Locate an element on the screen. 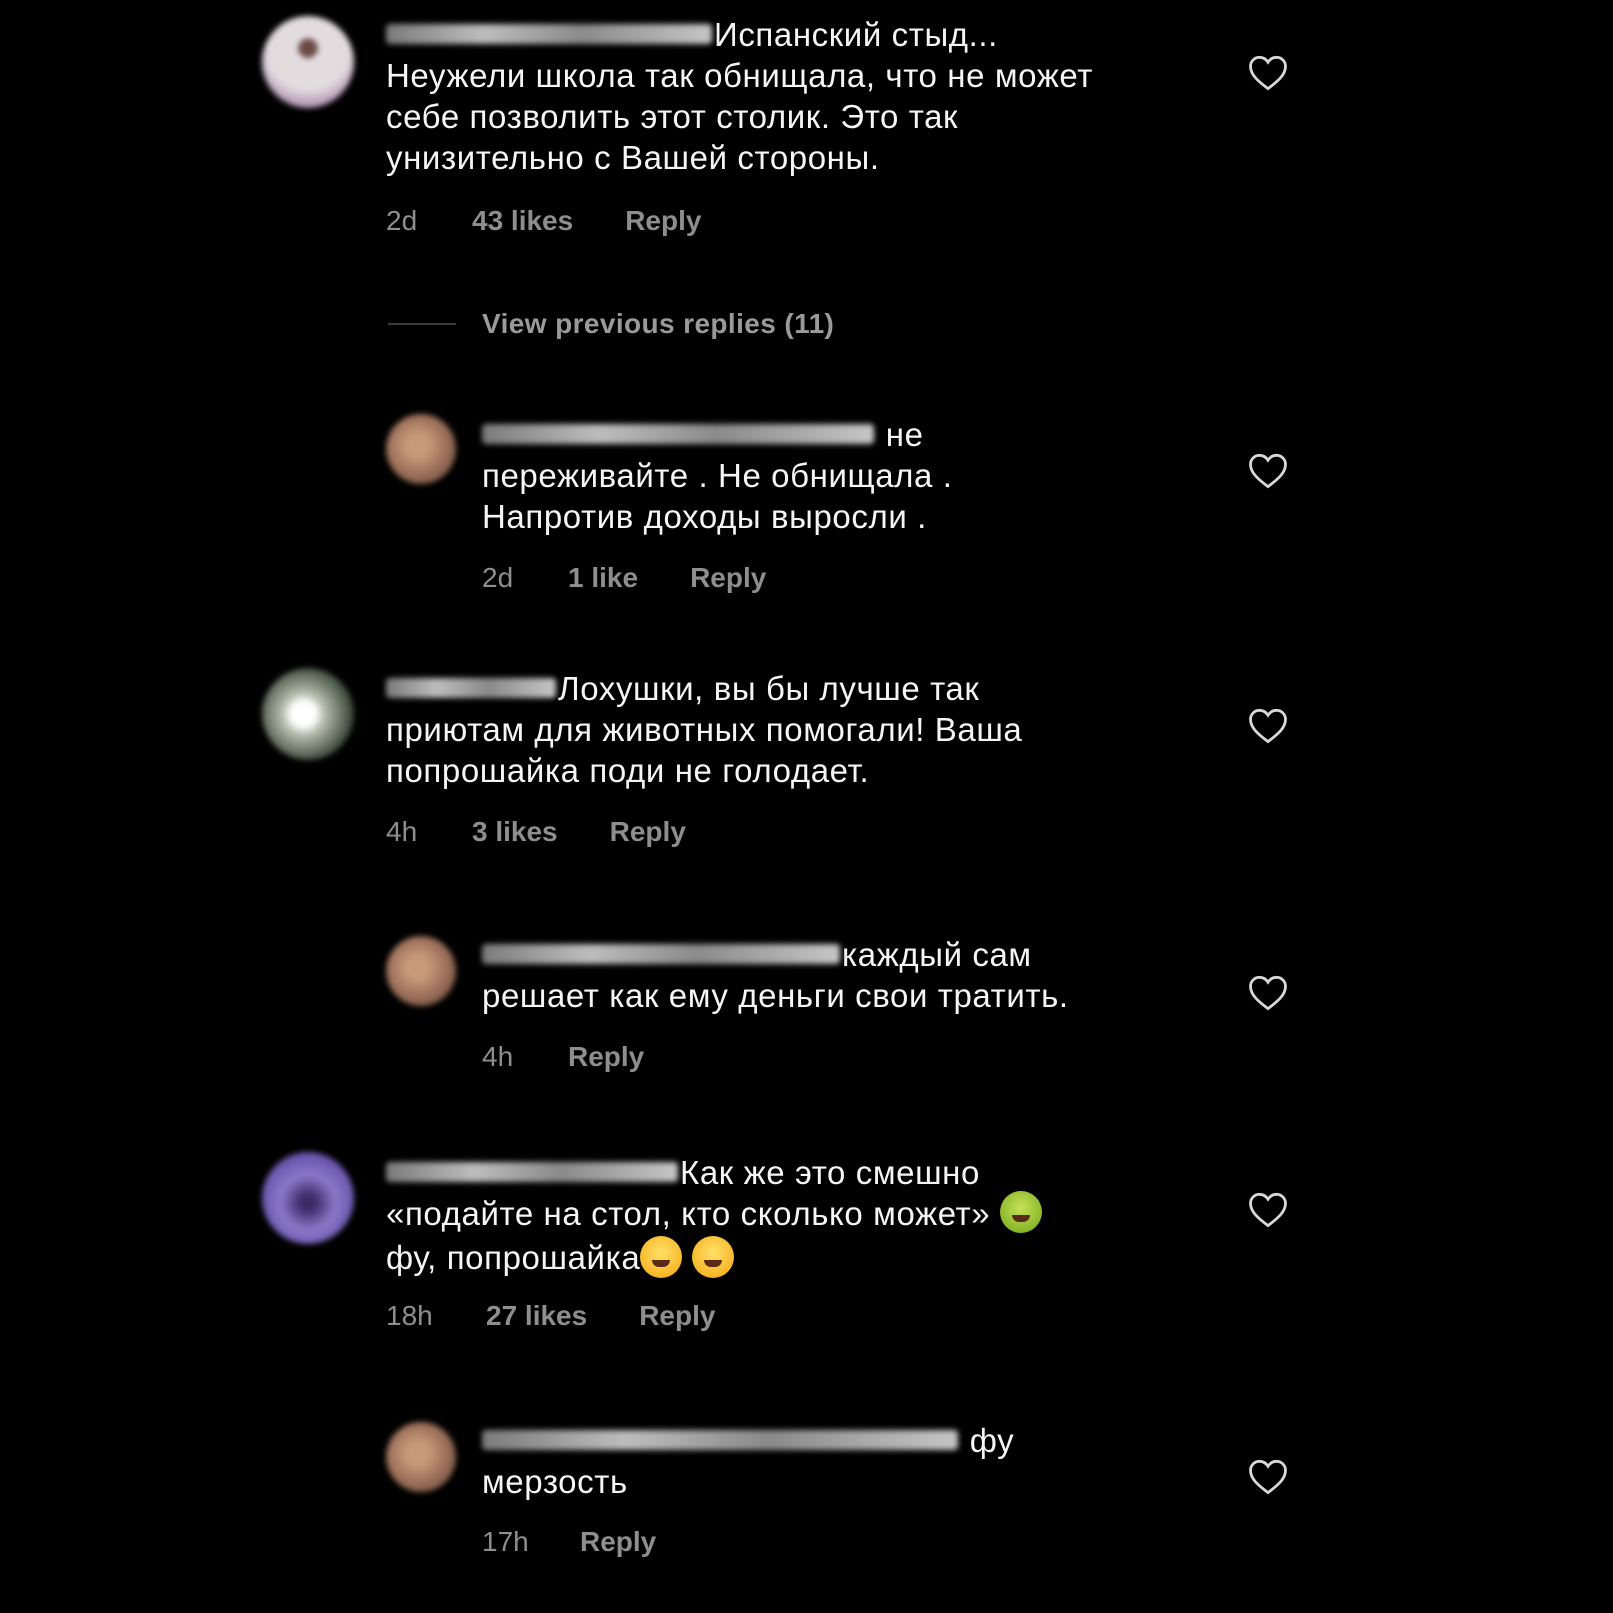 The image size is (1613, 1613). comment-meta: 4h 3 likes Reply is located at coordinates (536, 832).